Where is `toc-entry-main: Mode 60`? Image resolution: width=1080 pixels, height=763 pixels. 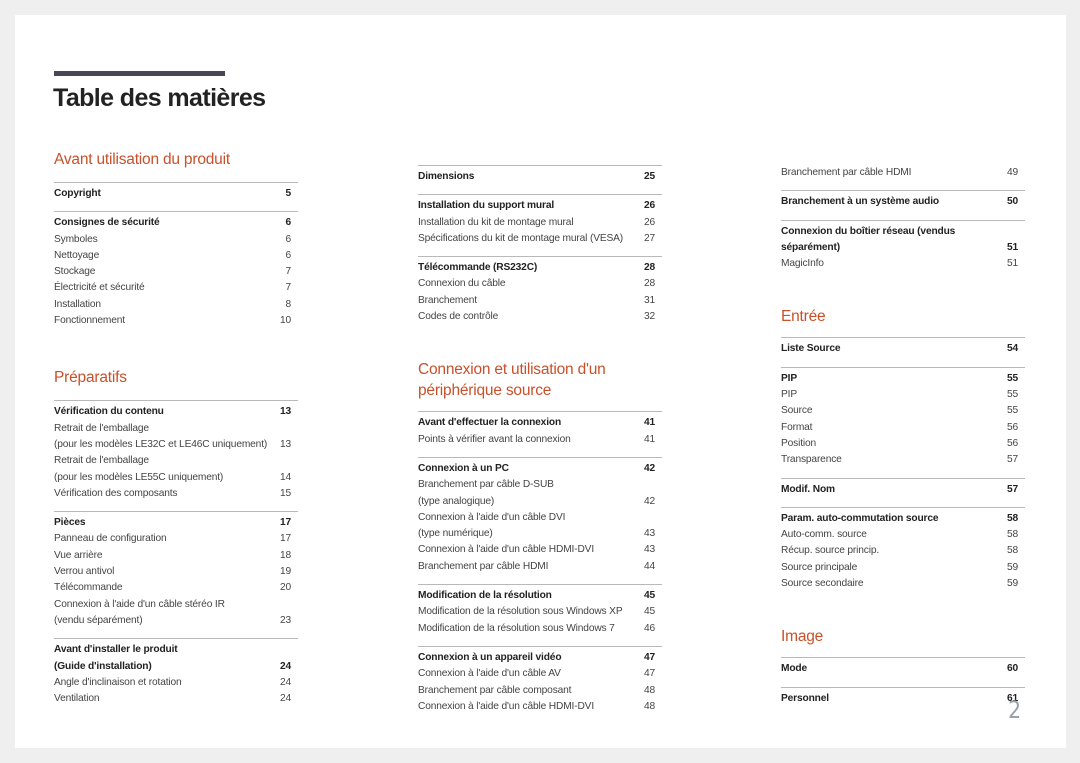 toc-entry-main: Mode 60 is located at coordinates (903, 669).